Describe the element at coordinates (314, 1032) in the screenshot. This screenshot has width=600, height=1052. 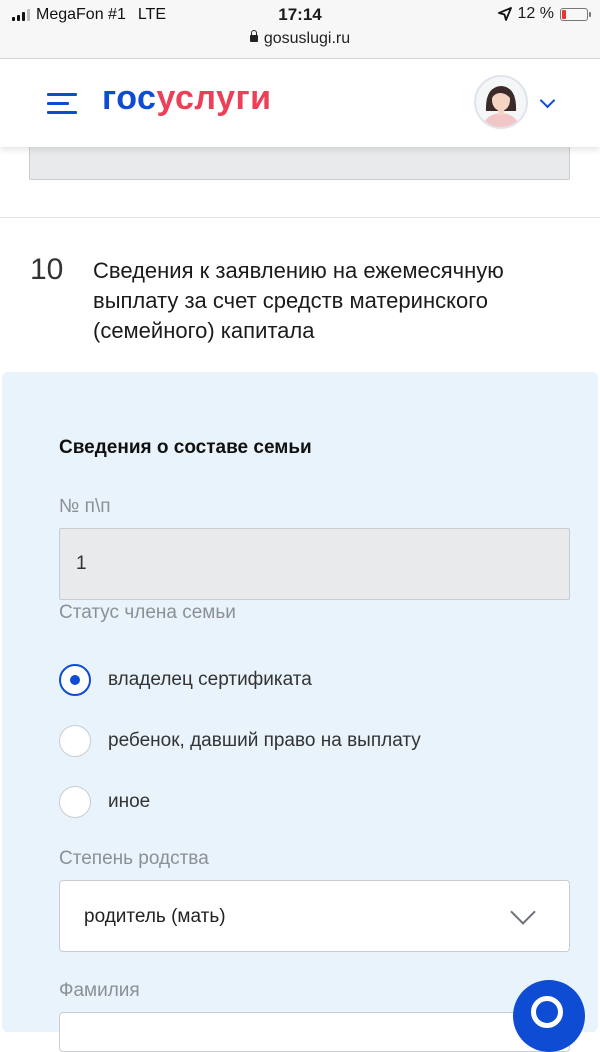
I see `surname-input` at that location.